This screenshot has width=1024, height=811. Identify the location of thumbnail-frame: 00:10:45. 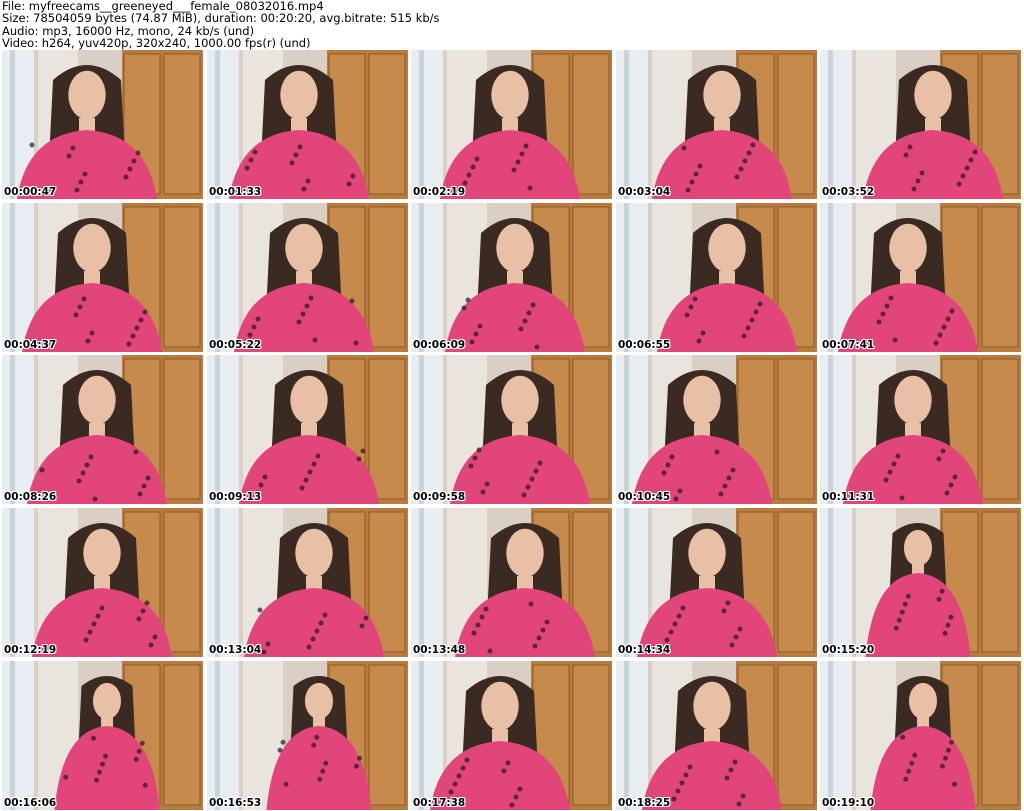
(716, 429).